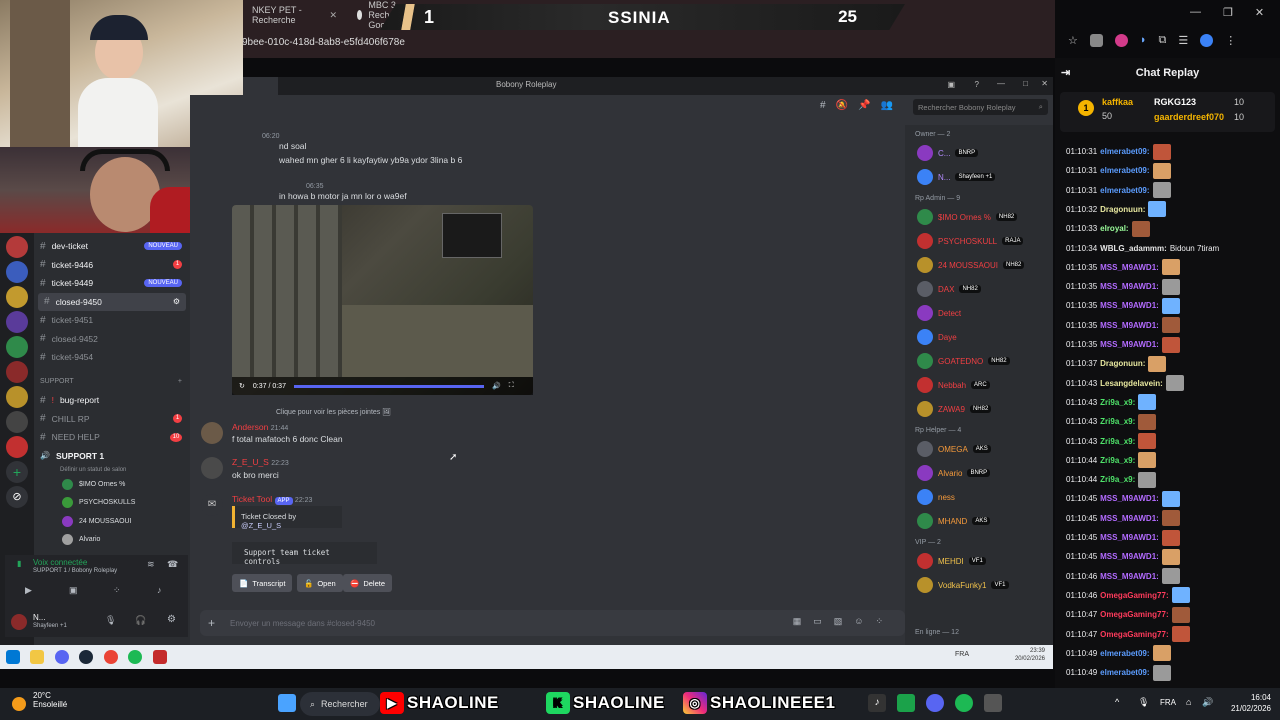 Image resolution: width=1280 pixels, height=720 pixels. Describe the element at coordinates (294, 15) in the screenshot. I see `browser-tab: NKEY PET - Recherche ✕` at that location.